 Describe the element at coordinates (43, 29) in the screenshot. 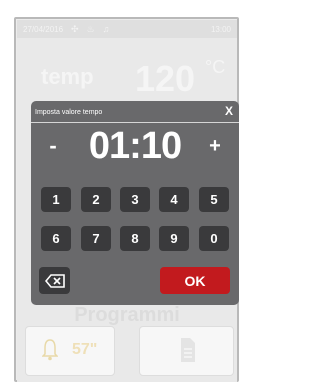

I see `status-date: 27/04/2016` at that location.